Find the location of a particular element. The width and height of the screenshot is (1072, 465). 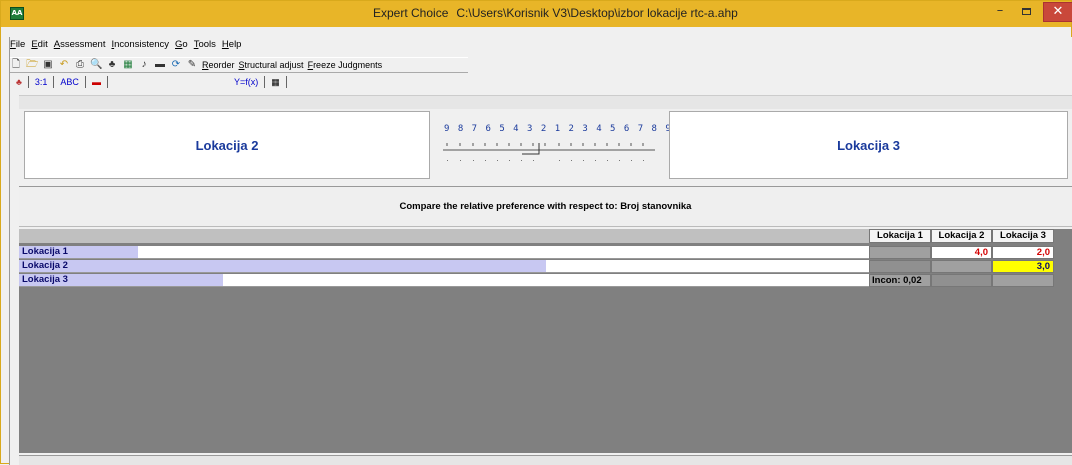

numerical-mode-tab: 3:1 is located at coordinates (42, 82).